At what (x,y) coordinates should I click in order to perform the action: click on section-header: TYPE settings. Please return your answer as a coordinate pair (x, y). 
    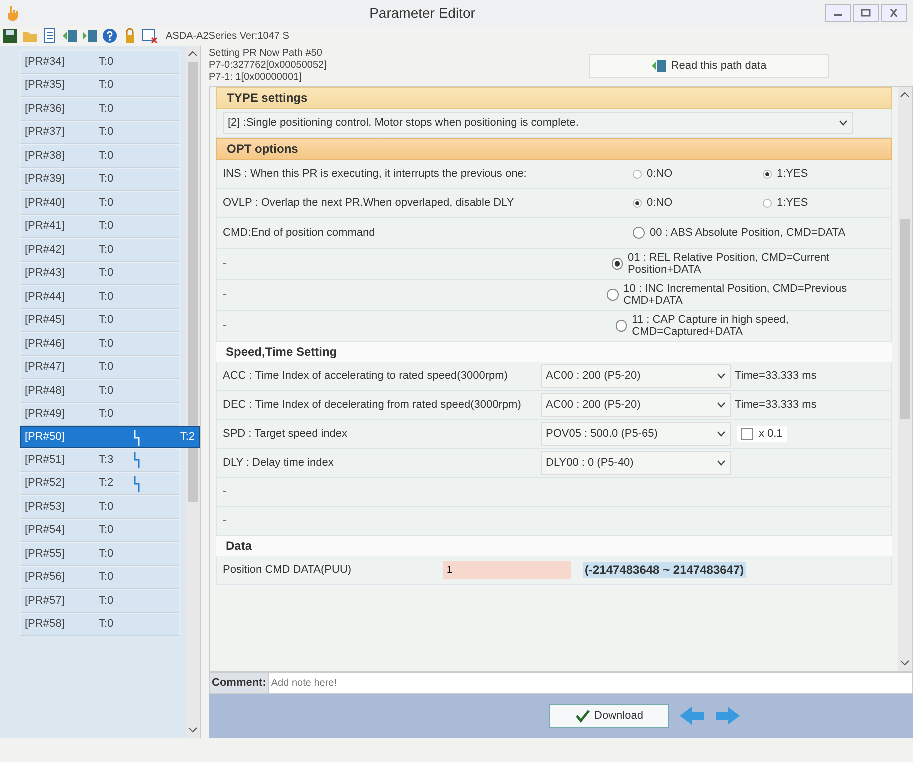
    Looking at the image, I should click on (554, 98).